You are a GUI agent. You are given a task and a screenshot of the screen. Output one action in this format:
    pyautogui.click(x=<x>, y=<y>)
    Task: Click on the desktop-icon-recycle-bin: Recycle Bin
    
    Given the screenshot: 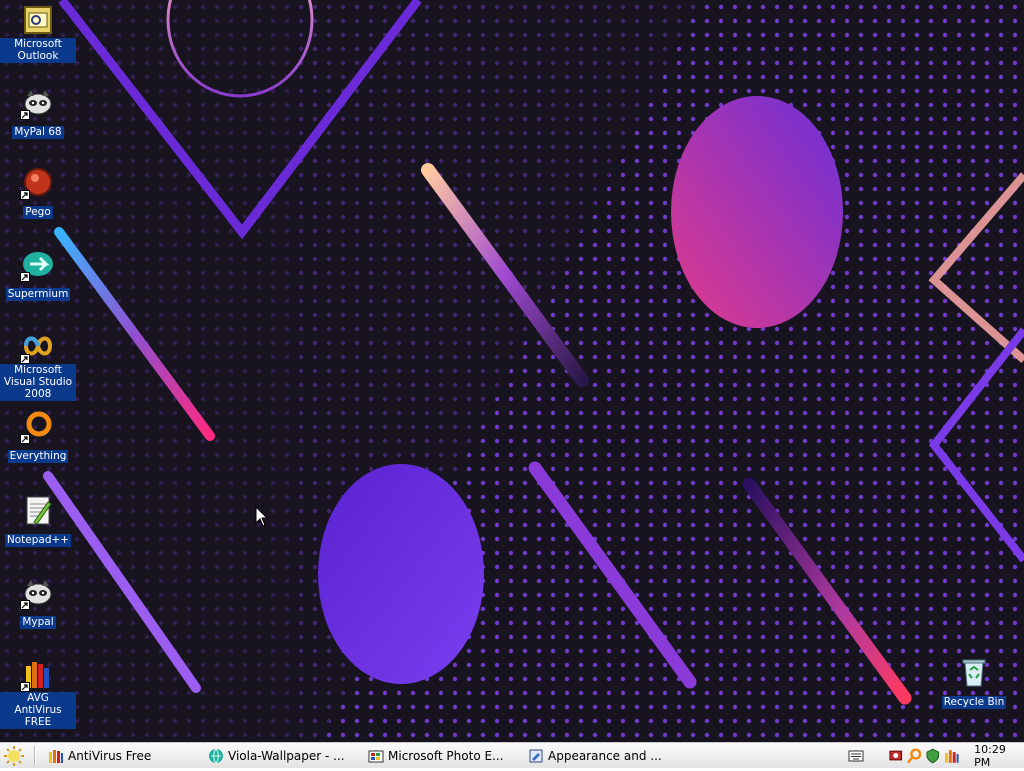 What is the action you would take?
    pyautogui.click(x=974, y=682)
    